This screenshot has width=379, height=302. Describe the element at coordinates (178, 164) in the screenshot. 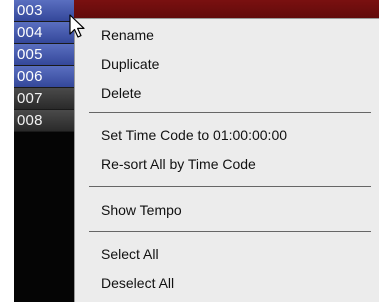

I see `menu-item-resort-by-time-code: Re-sort All by Time Code` at that location.